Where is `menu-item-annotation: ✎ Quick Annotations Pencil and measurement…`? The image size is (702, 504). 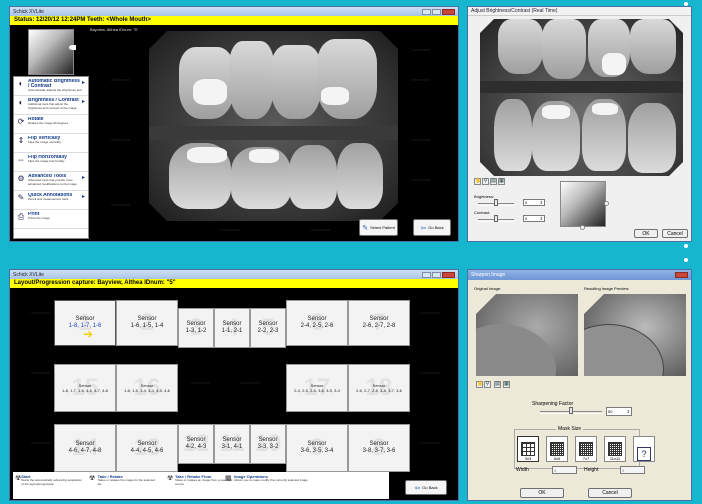 menu-item-annotation: ✎ Quick Annotations Pencil and measurement… is located at coordinates (51, 200).